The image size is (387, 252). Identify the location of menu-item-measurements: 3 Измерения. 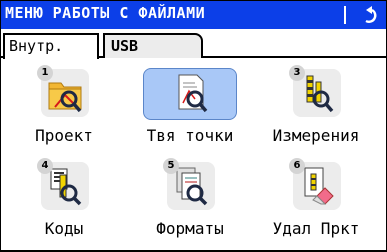
(316, 110).